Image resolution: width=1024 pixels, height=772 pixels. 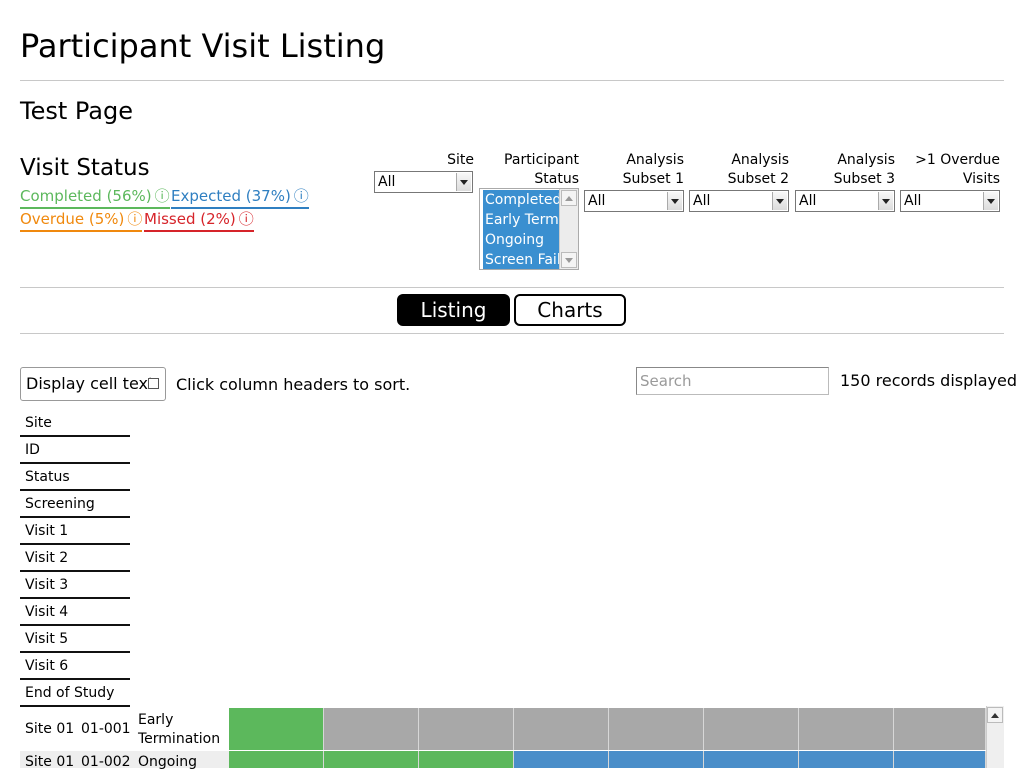 I want to click on sort-hint: Click column headers to sort., so click(x=293, y=384).